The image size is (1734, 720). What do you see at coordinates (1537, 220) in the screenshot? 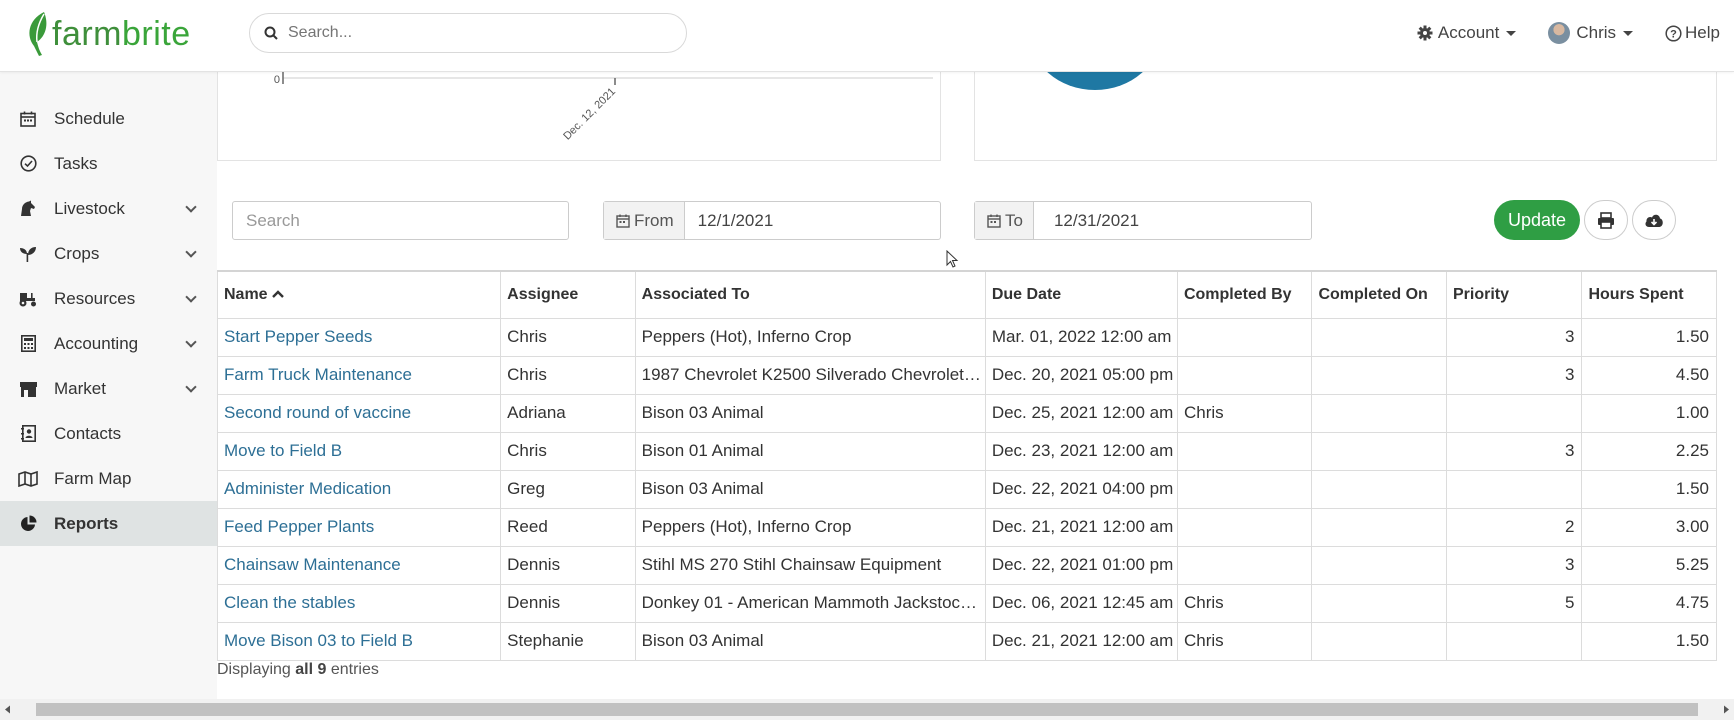
I see `update-button: Update` at bounding box center [1537, 220].